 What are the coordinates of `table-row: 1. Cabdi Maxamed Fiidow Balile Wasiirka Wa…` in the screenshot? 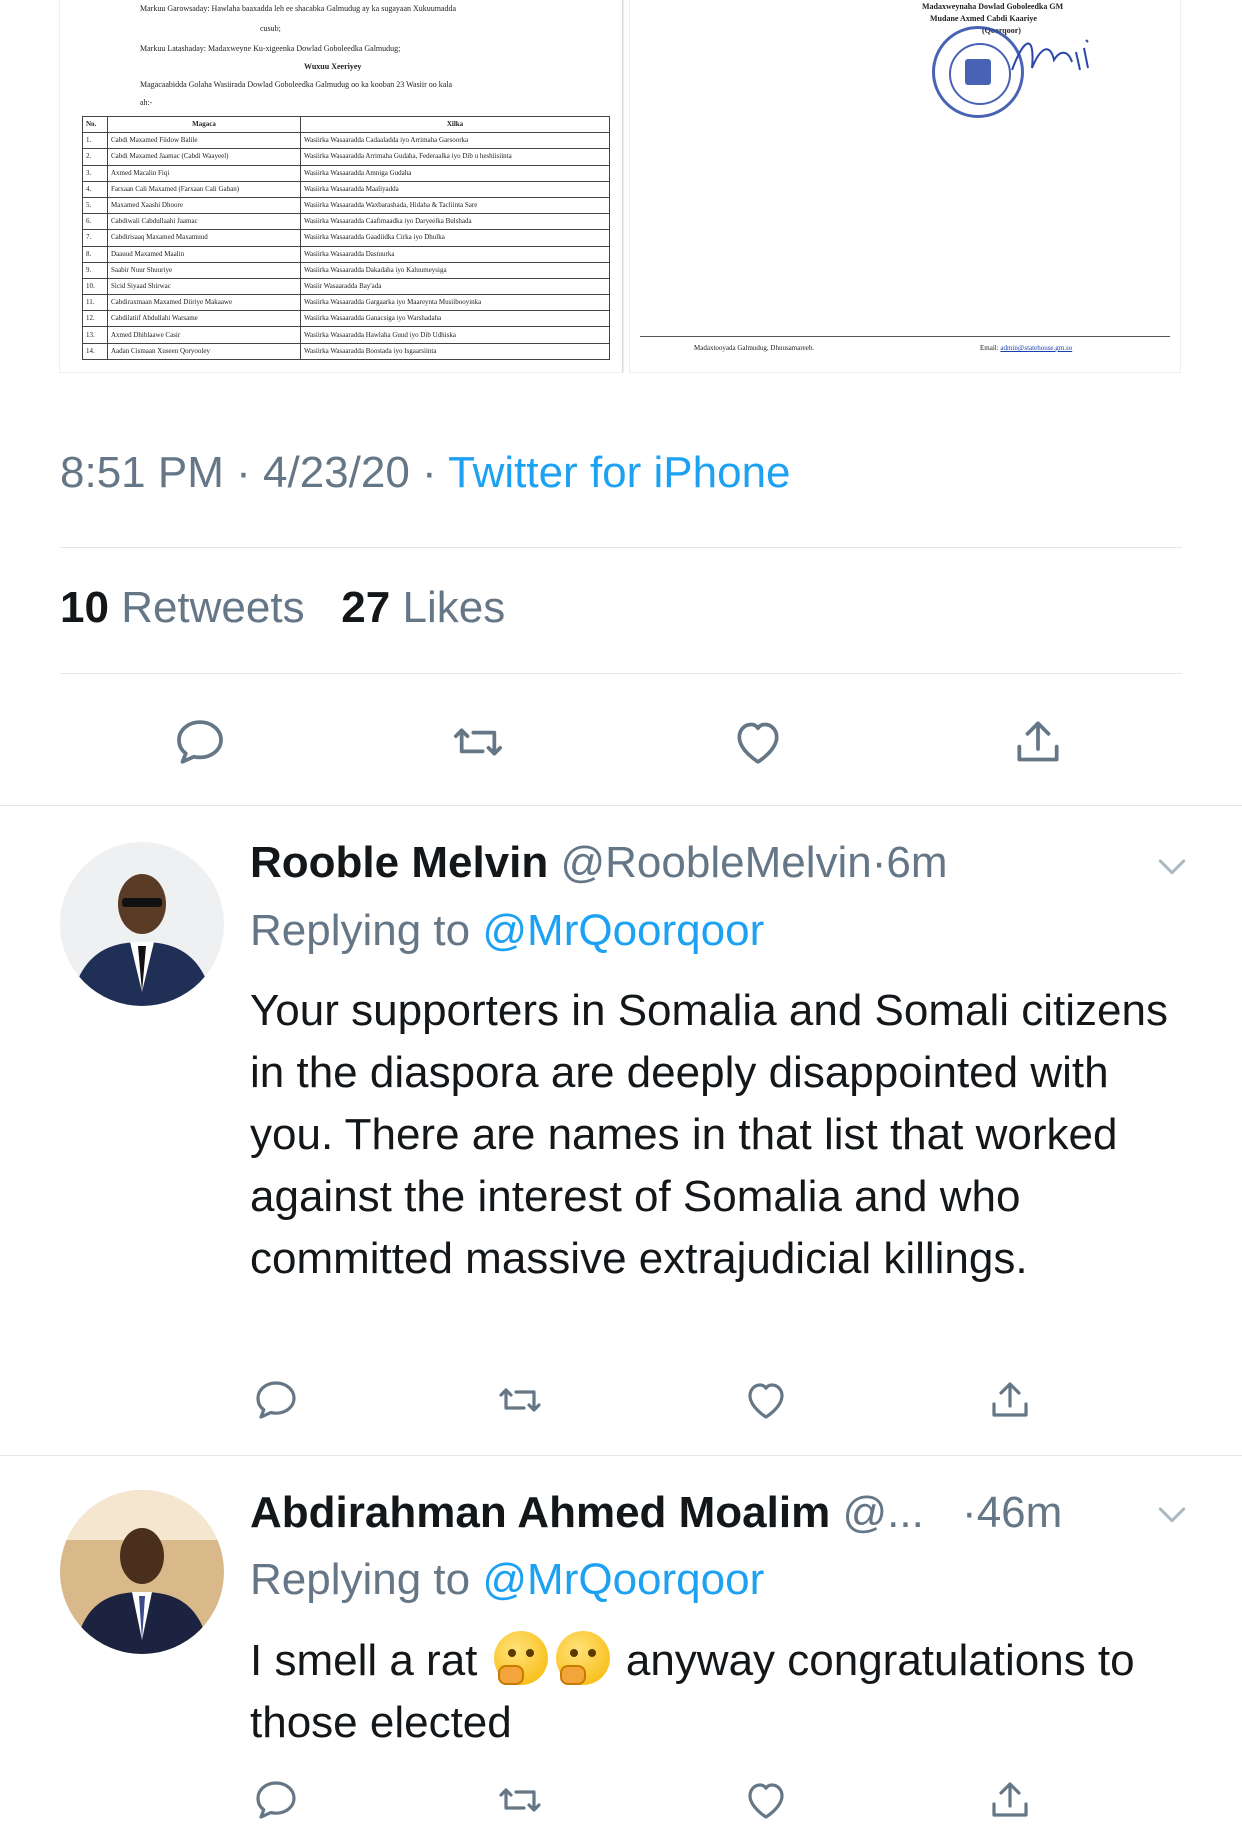 It's located at (346, 141).